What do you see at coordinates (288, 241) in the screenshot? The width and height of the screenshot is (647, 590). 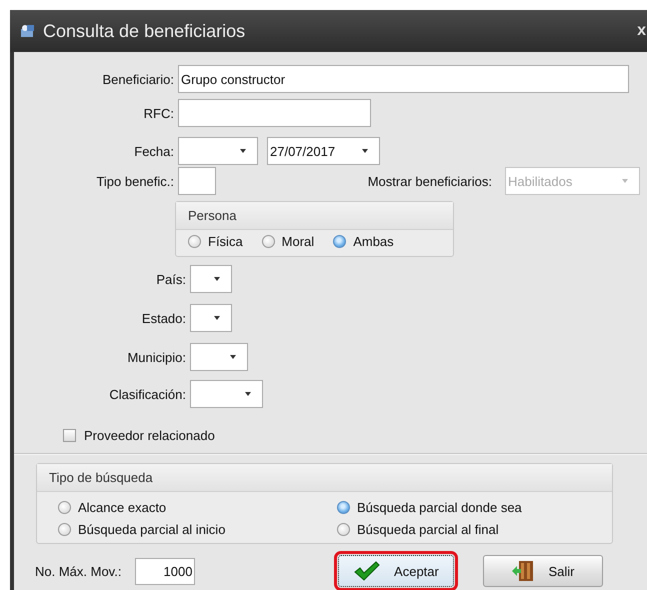 I see `radio-option: Moral` at bounding box center [288, 241].